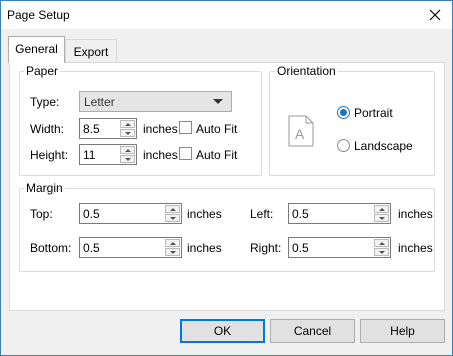 The width and height of the screenshot is (453, 356). Describe the element at coordinates (38, 15) in the screenshot. I see `window-title: Page Setup` at that location.